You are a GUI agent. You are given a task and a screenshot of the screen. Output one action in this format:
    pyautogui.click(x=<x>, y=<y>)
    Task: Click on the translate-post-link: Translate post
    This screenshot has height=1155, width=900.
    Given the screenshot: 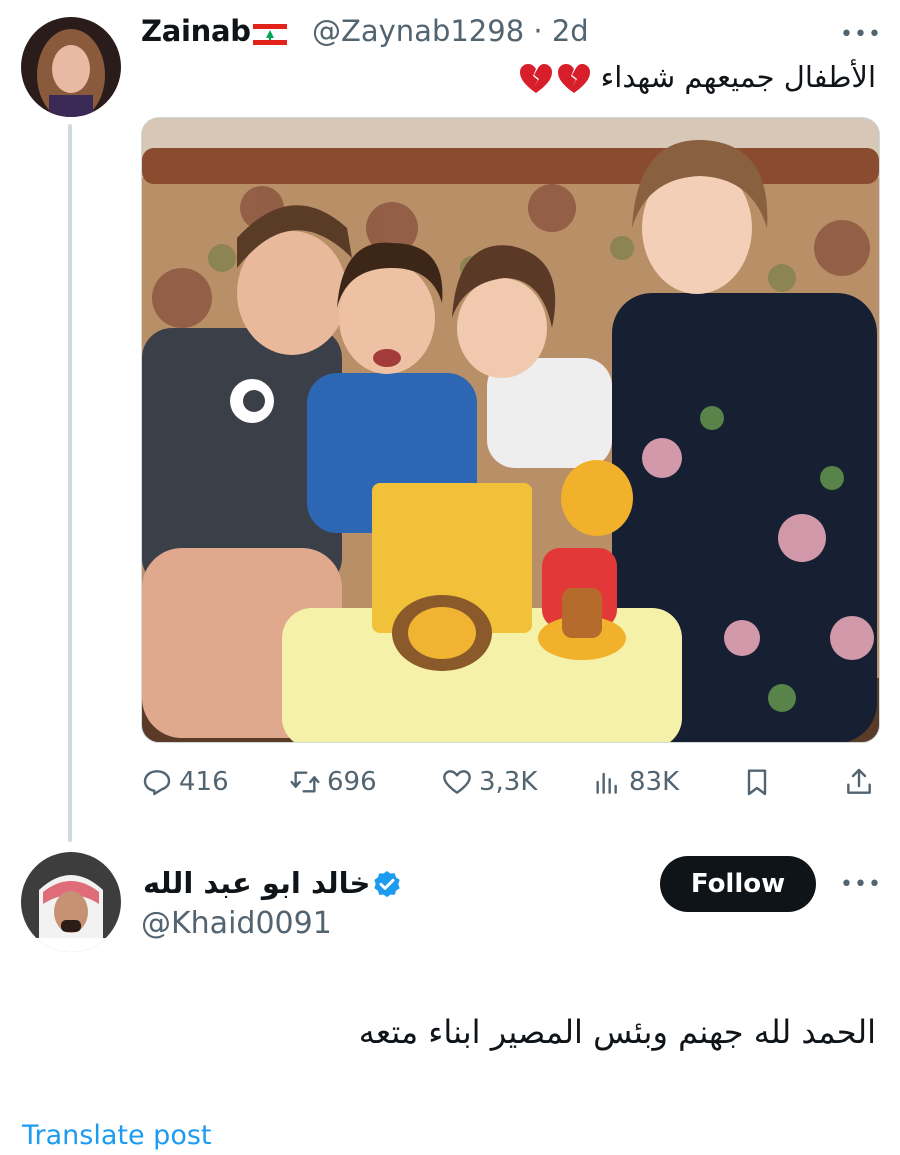 What is the action you would take?
    pyautogui.click(x=117, y=1135)
    